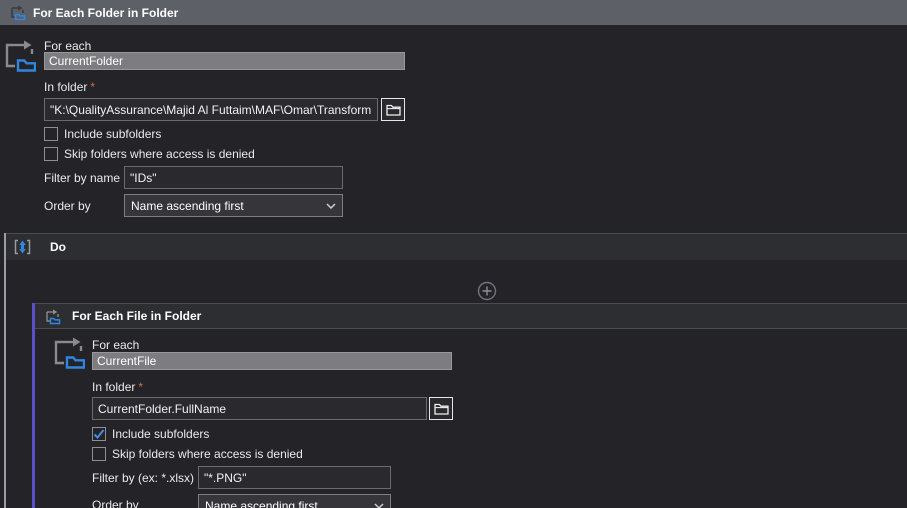  I want to click on checkmark-icon, so click(99, 434).